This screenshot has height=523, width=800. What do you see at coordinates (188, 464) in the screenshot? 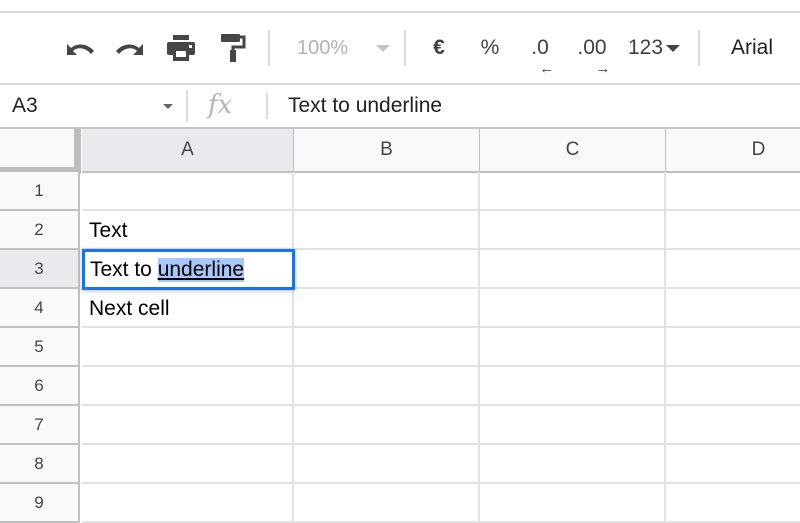
I see `cell-a8` at bounding box center [188, 464].